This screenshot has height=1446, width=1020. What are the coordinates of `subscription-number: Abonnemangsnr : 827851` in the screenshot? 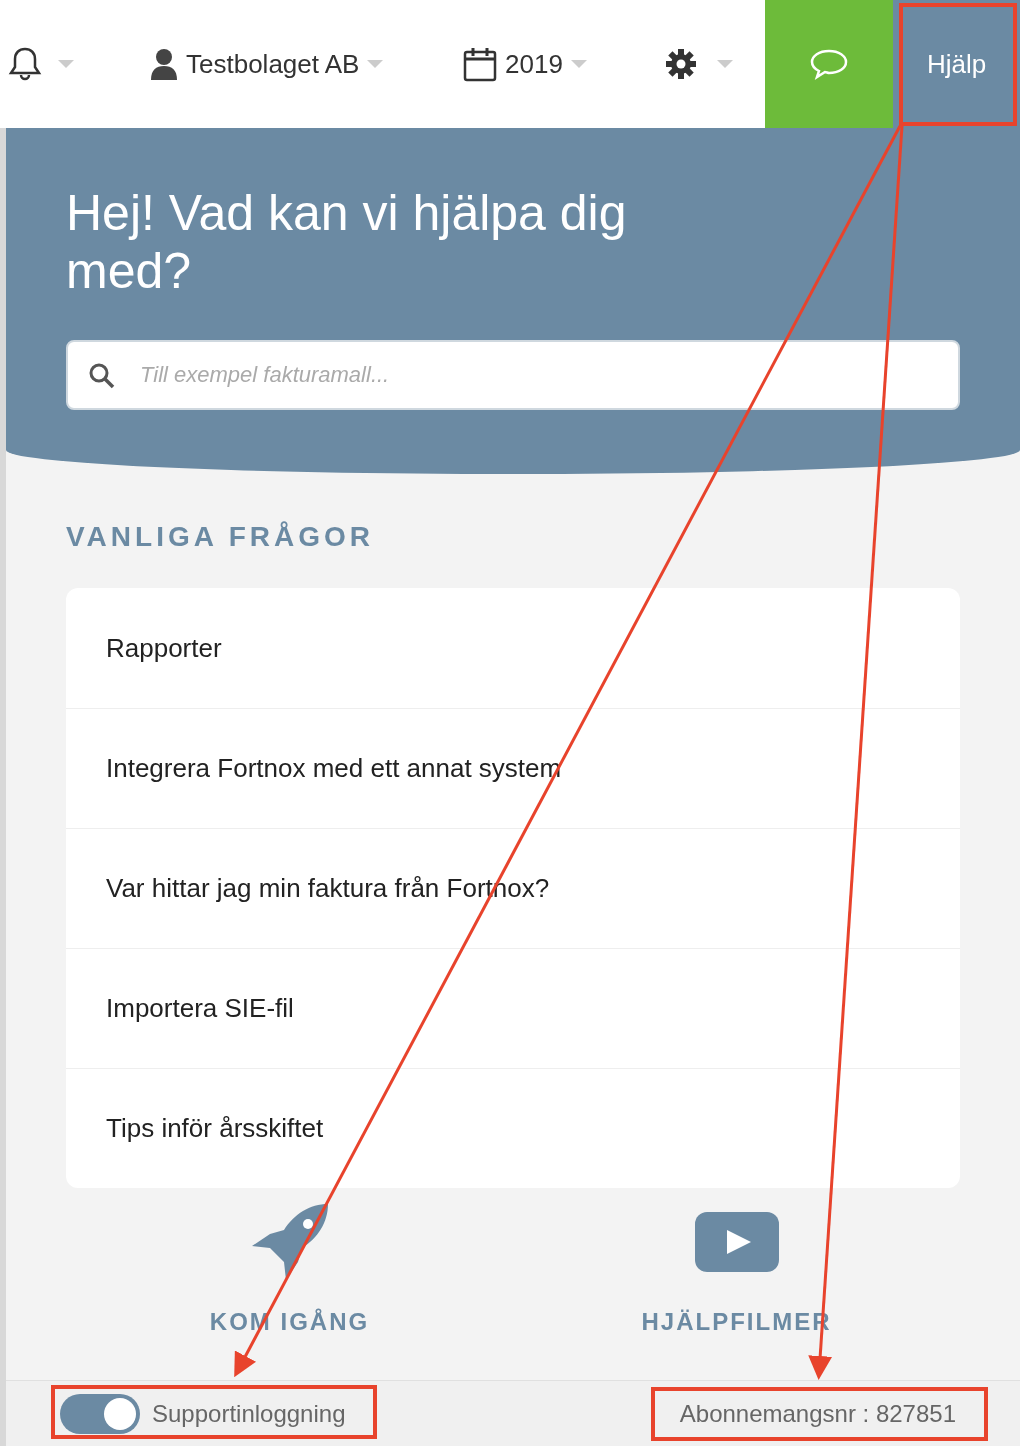 It's located at (817, 1413).